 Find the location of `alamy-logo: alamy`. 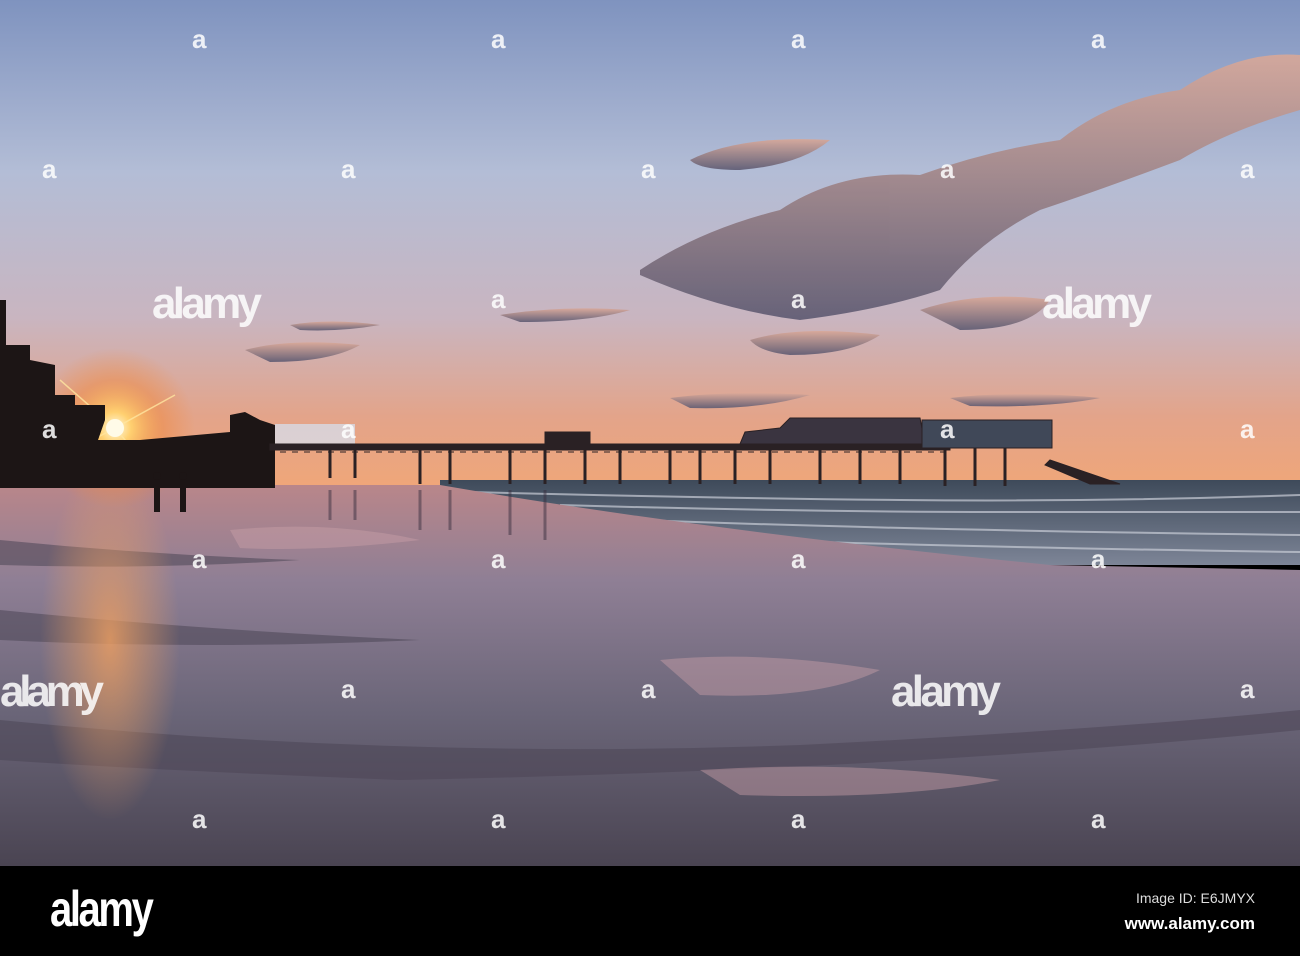

alamy-logo: alamy is located at coordinates (102, 909).